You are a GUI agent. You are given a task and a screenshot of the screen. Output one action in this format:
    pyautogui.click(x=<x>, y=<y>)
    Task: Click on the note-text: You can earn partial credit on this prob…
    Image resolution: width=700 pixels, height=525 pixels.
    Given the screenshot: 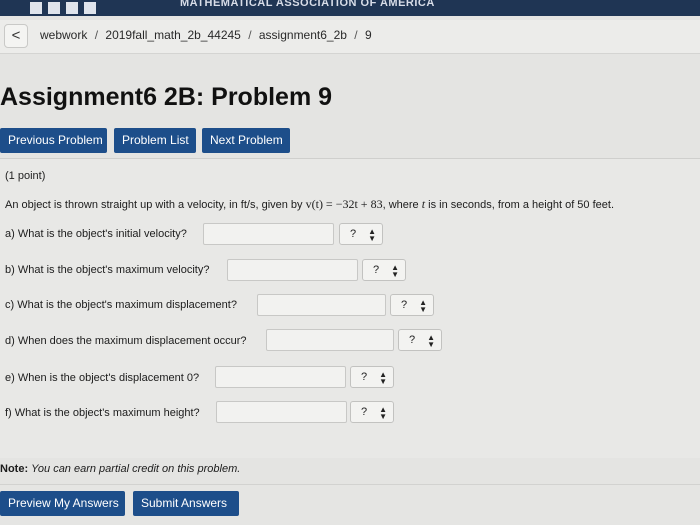 What is the action you would take?
    pyautogui.click(x=136, y=469)
    